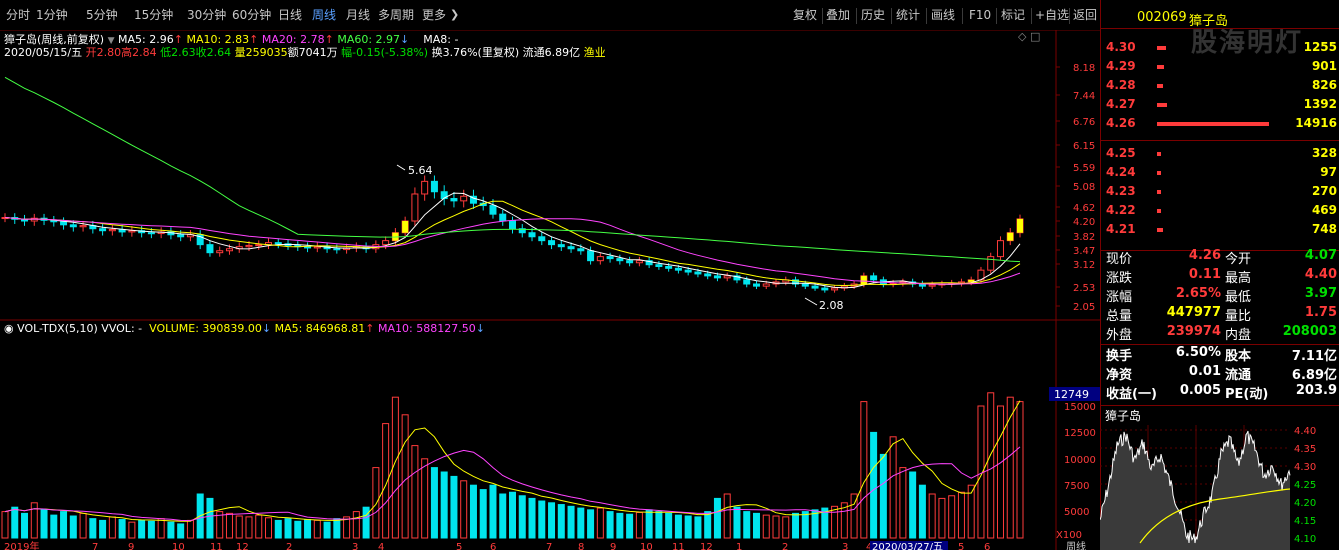 Image resolution: width=1339 pixels, height=550 pixels. I want to click on order-volume: 826, so click(1324, 85).